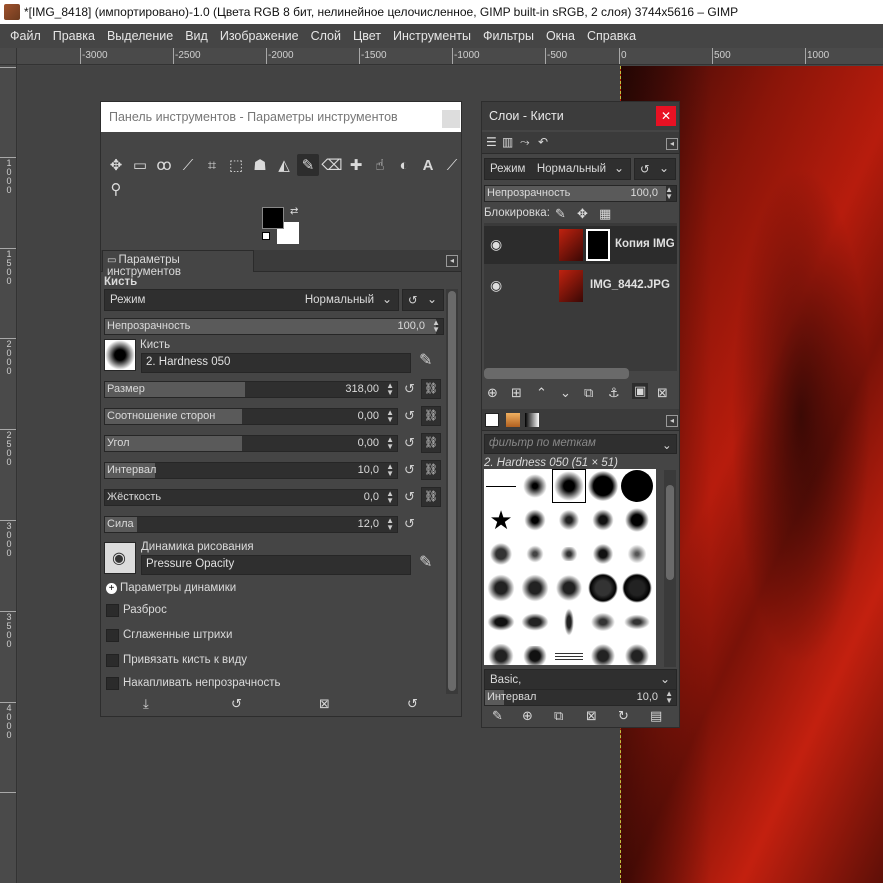 This screenshot has width=883, height=883. I want to click on force-slider: Сила 12,0 ▲ ▼, so click(251, 524).